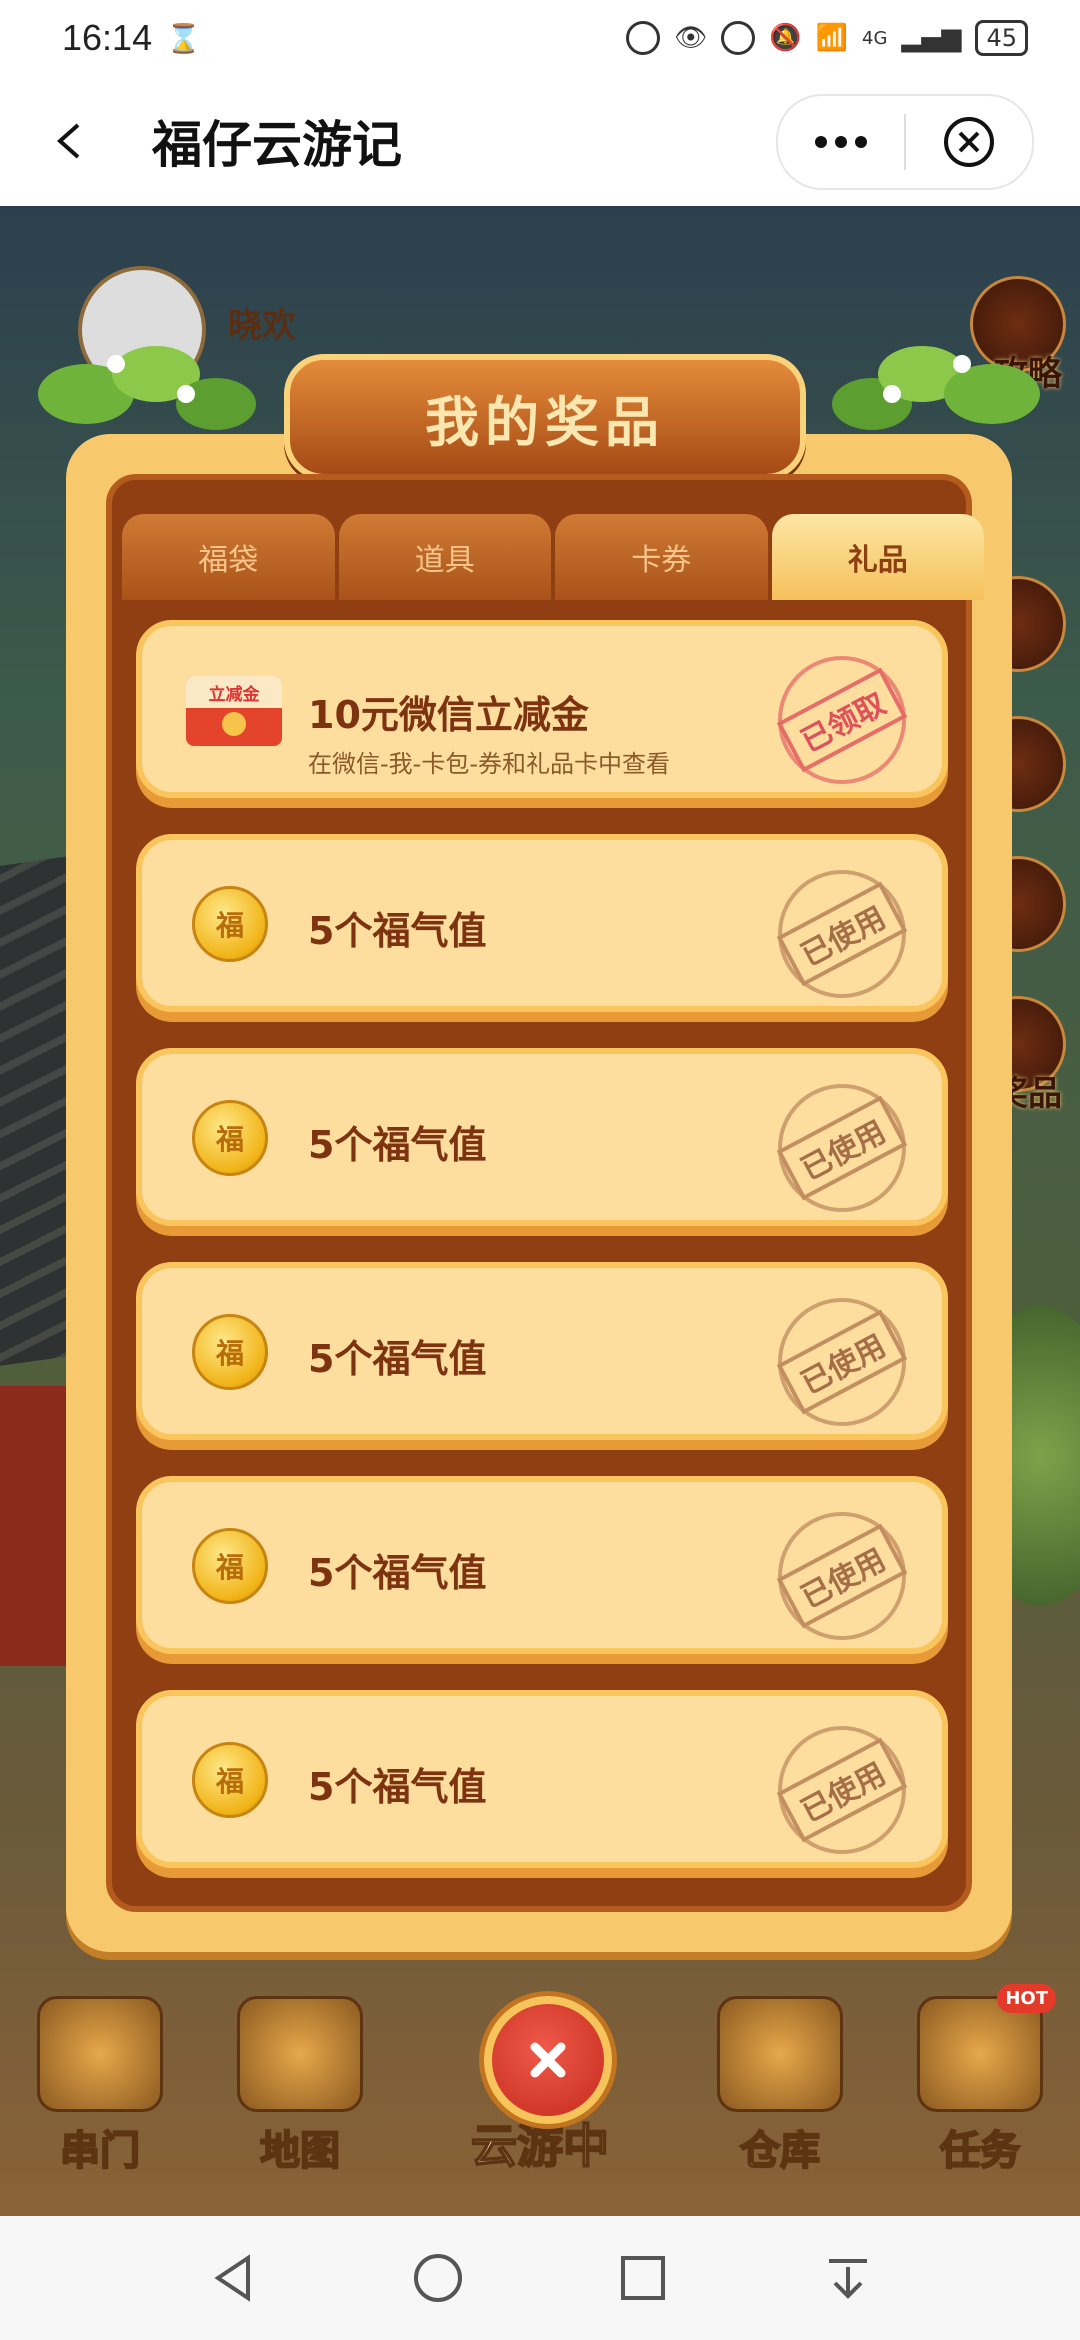  I want to click on prize-tabs: 福袋 道具 卡券 礼品, so click(553, 557).